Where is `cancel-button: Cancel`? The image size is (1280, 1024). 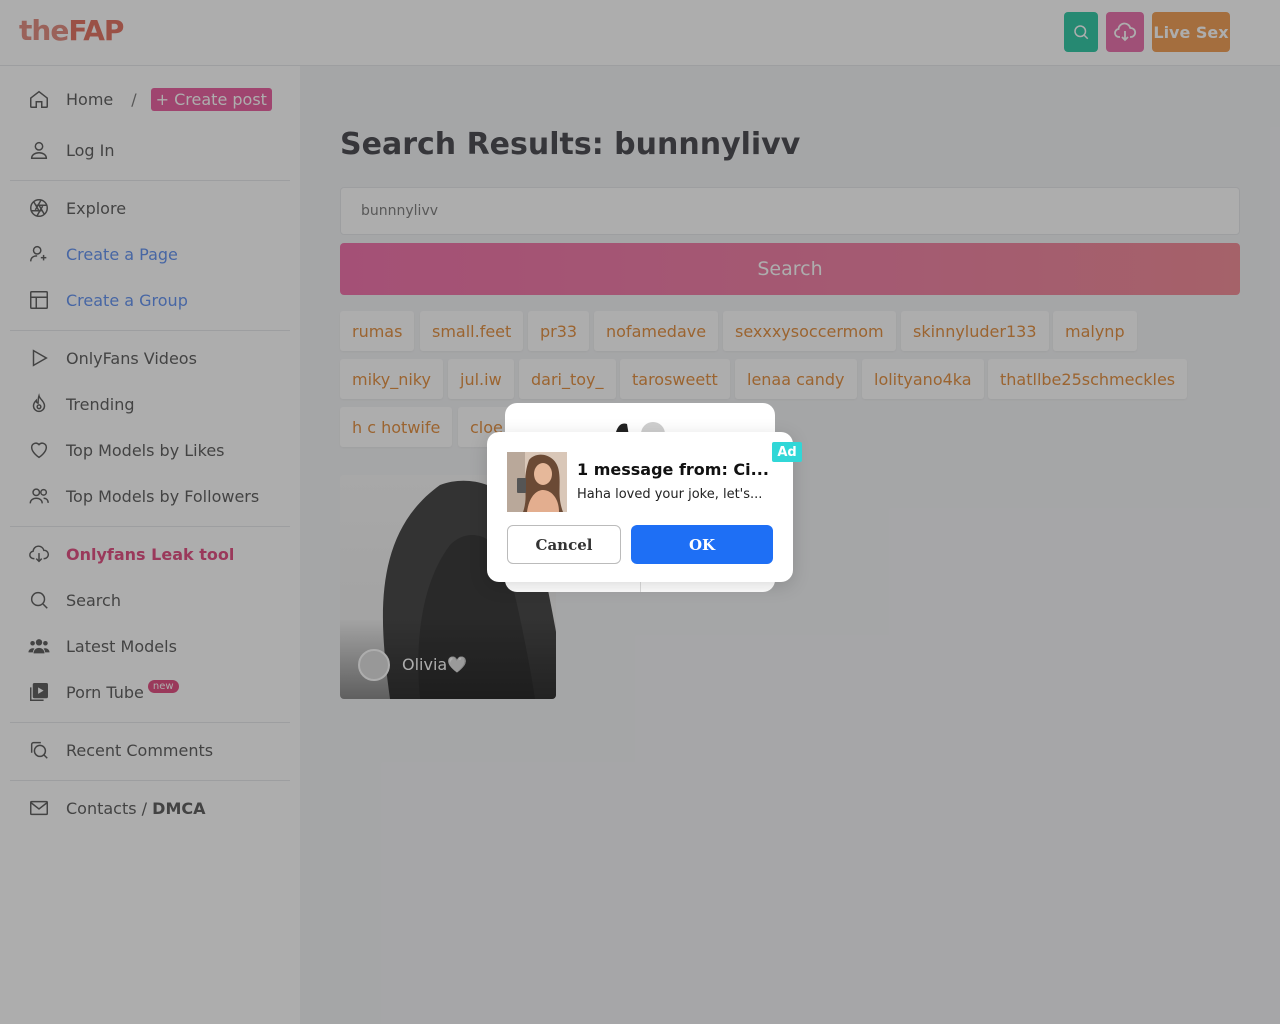
cancel-button: Cancel is located at coordinates (564, 544).